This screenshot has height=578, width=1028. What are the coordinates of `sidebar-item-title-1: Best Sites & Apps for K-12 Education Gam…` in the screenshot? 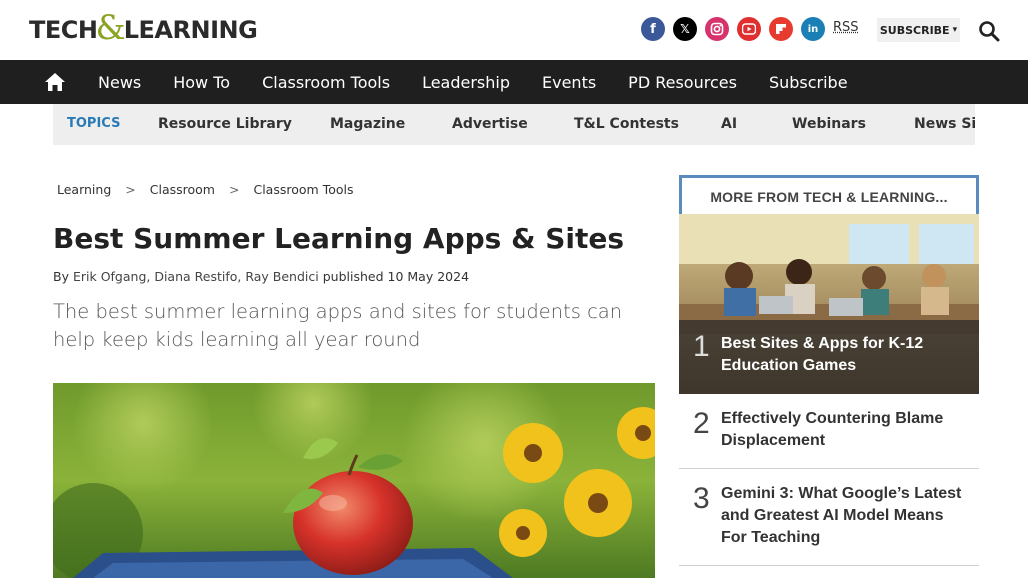 It's located at (836, 355).